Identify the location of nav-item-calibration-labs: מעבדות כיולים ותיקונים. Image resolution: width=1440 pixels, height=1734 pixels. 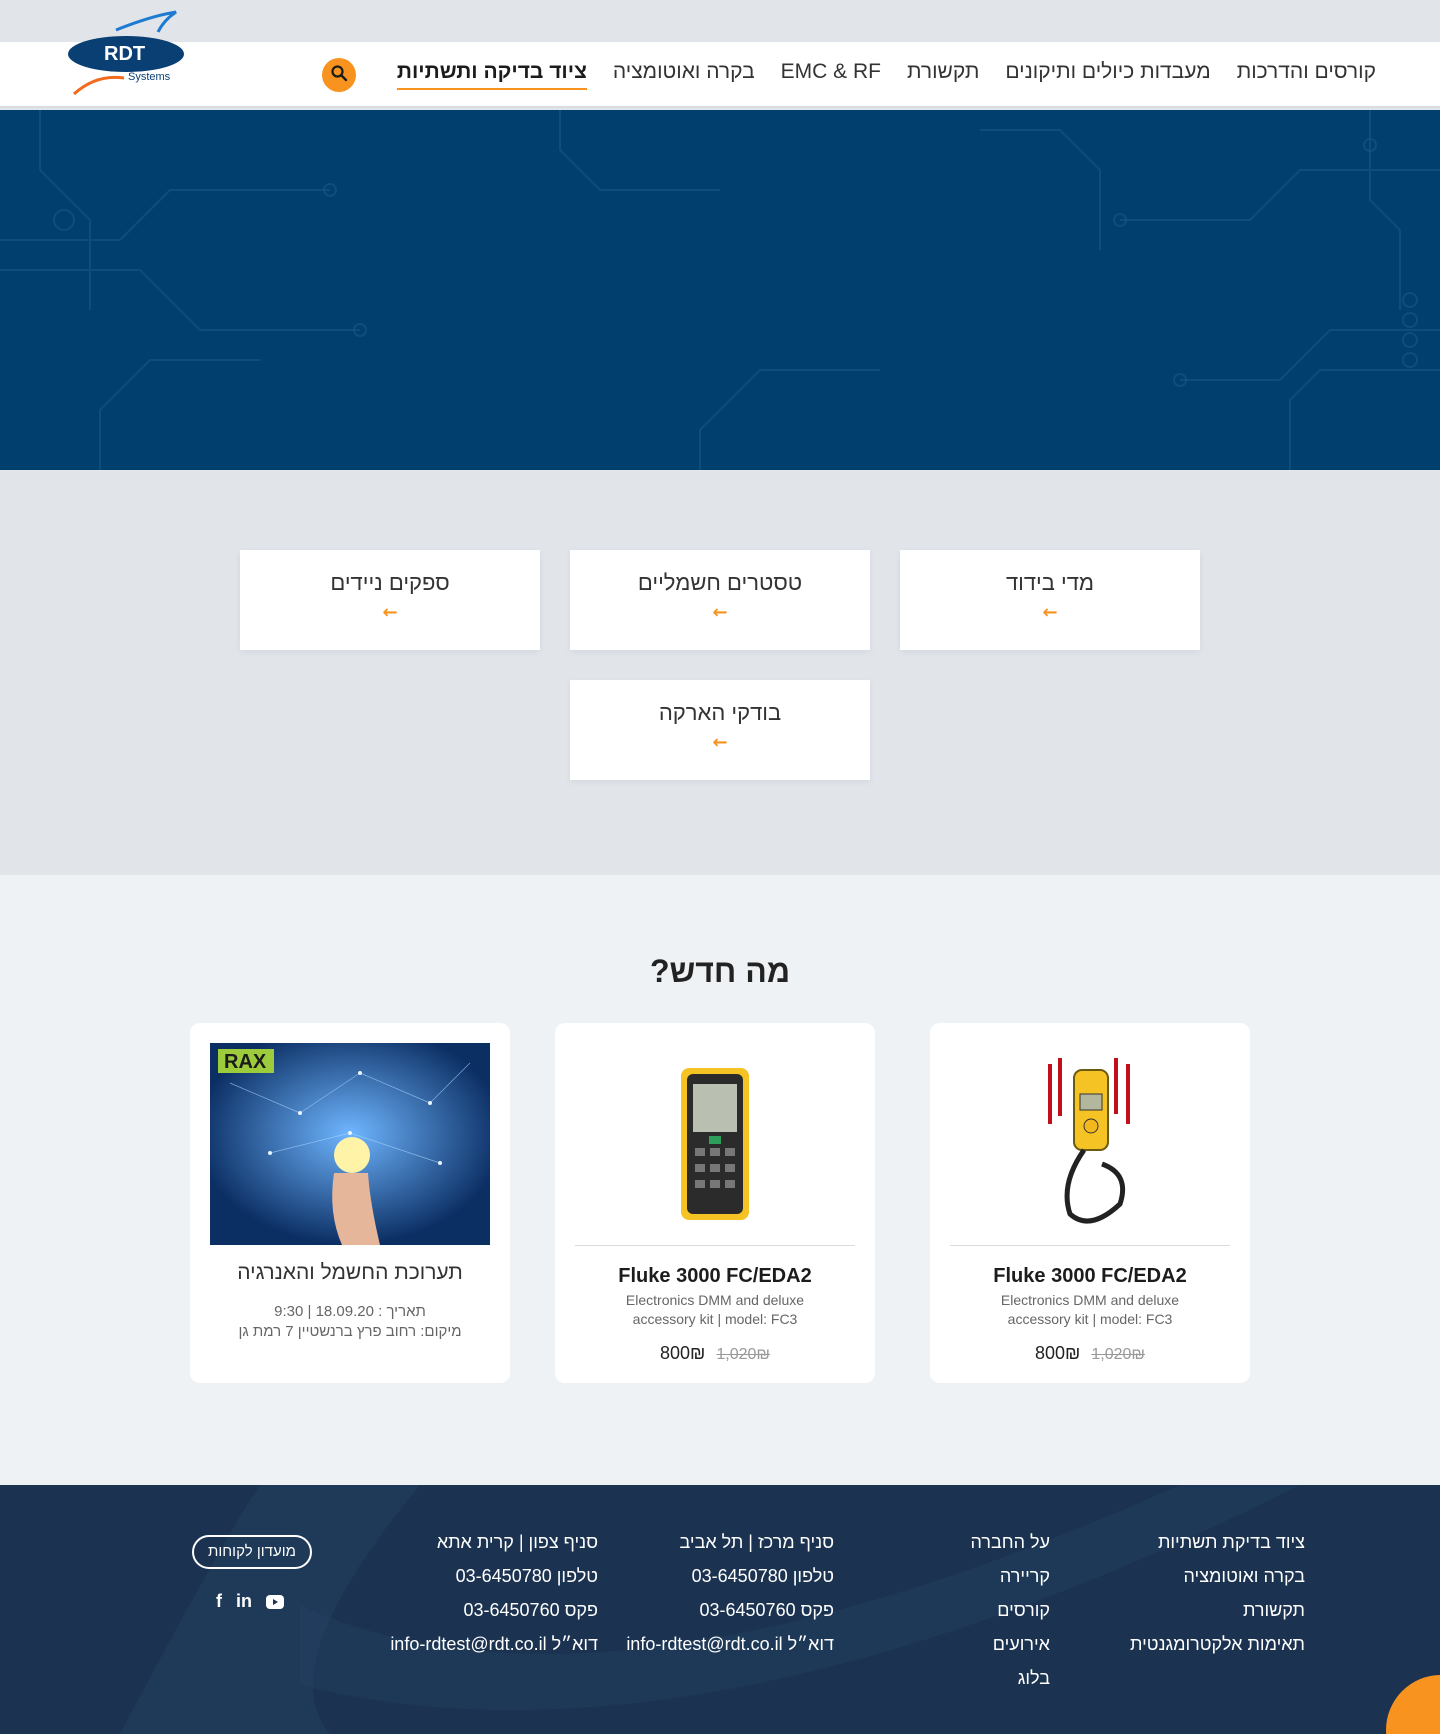
(1107, 75).